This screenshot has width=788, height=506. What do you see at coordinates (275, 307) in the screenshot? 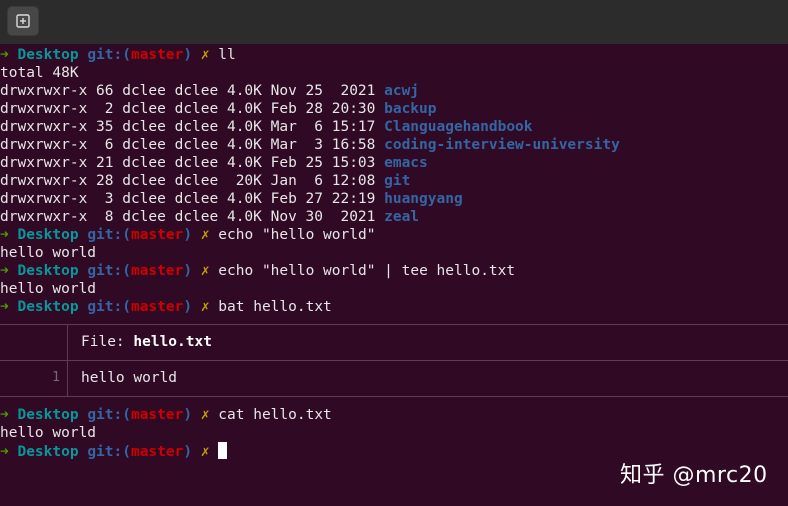
I see `command-text: bat hello.txt` at bounding box center [275, 307].